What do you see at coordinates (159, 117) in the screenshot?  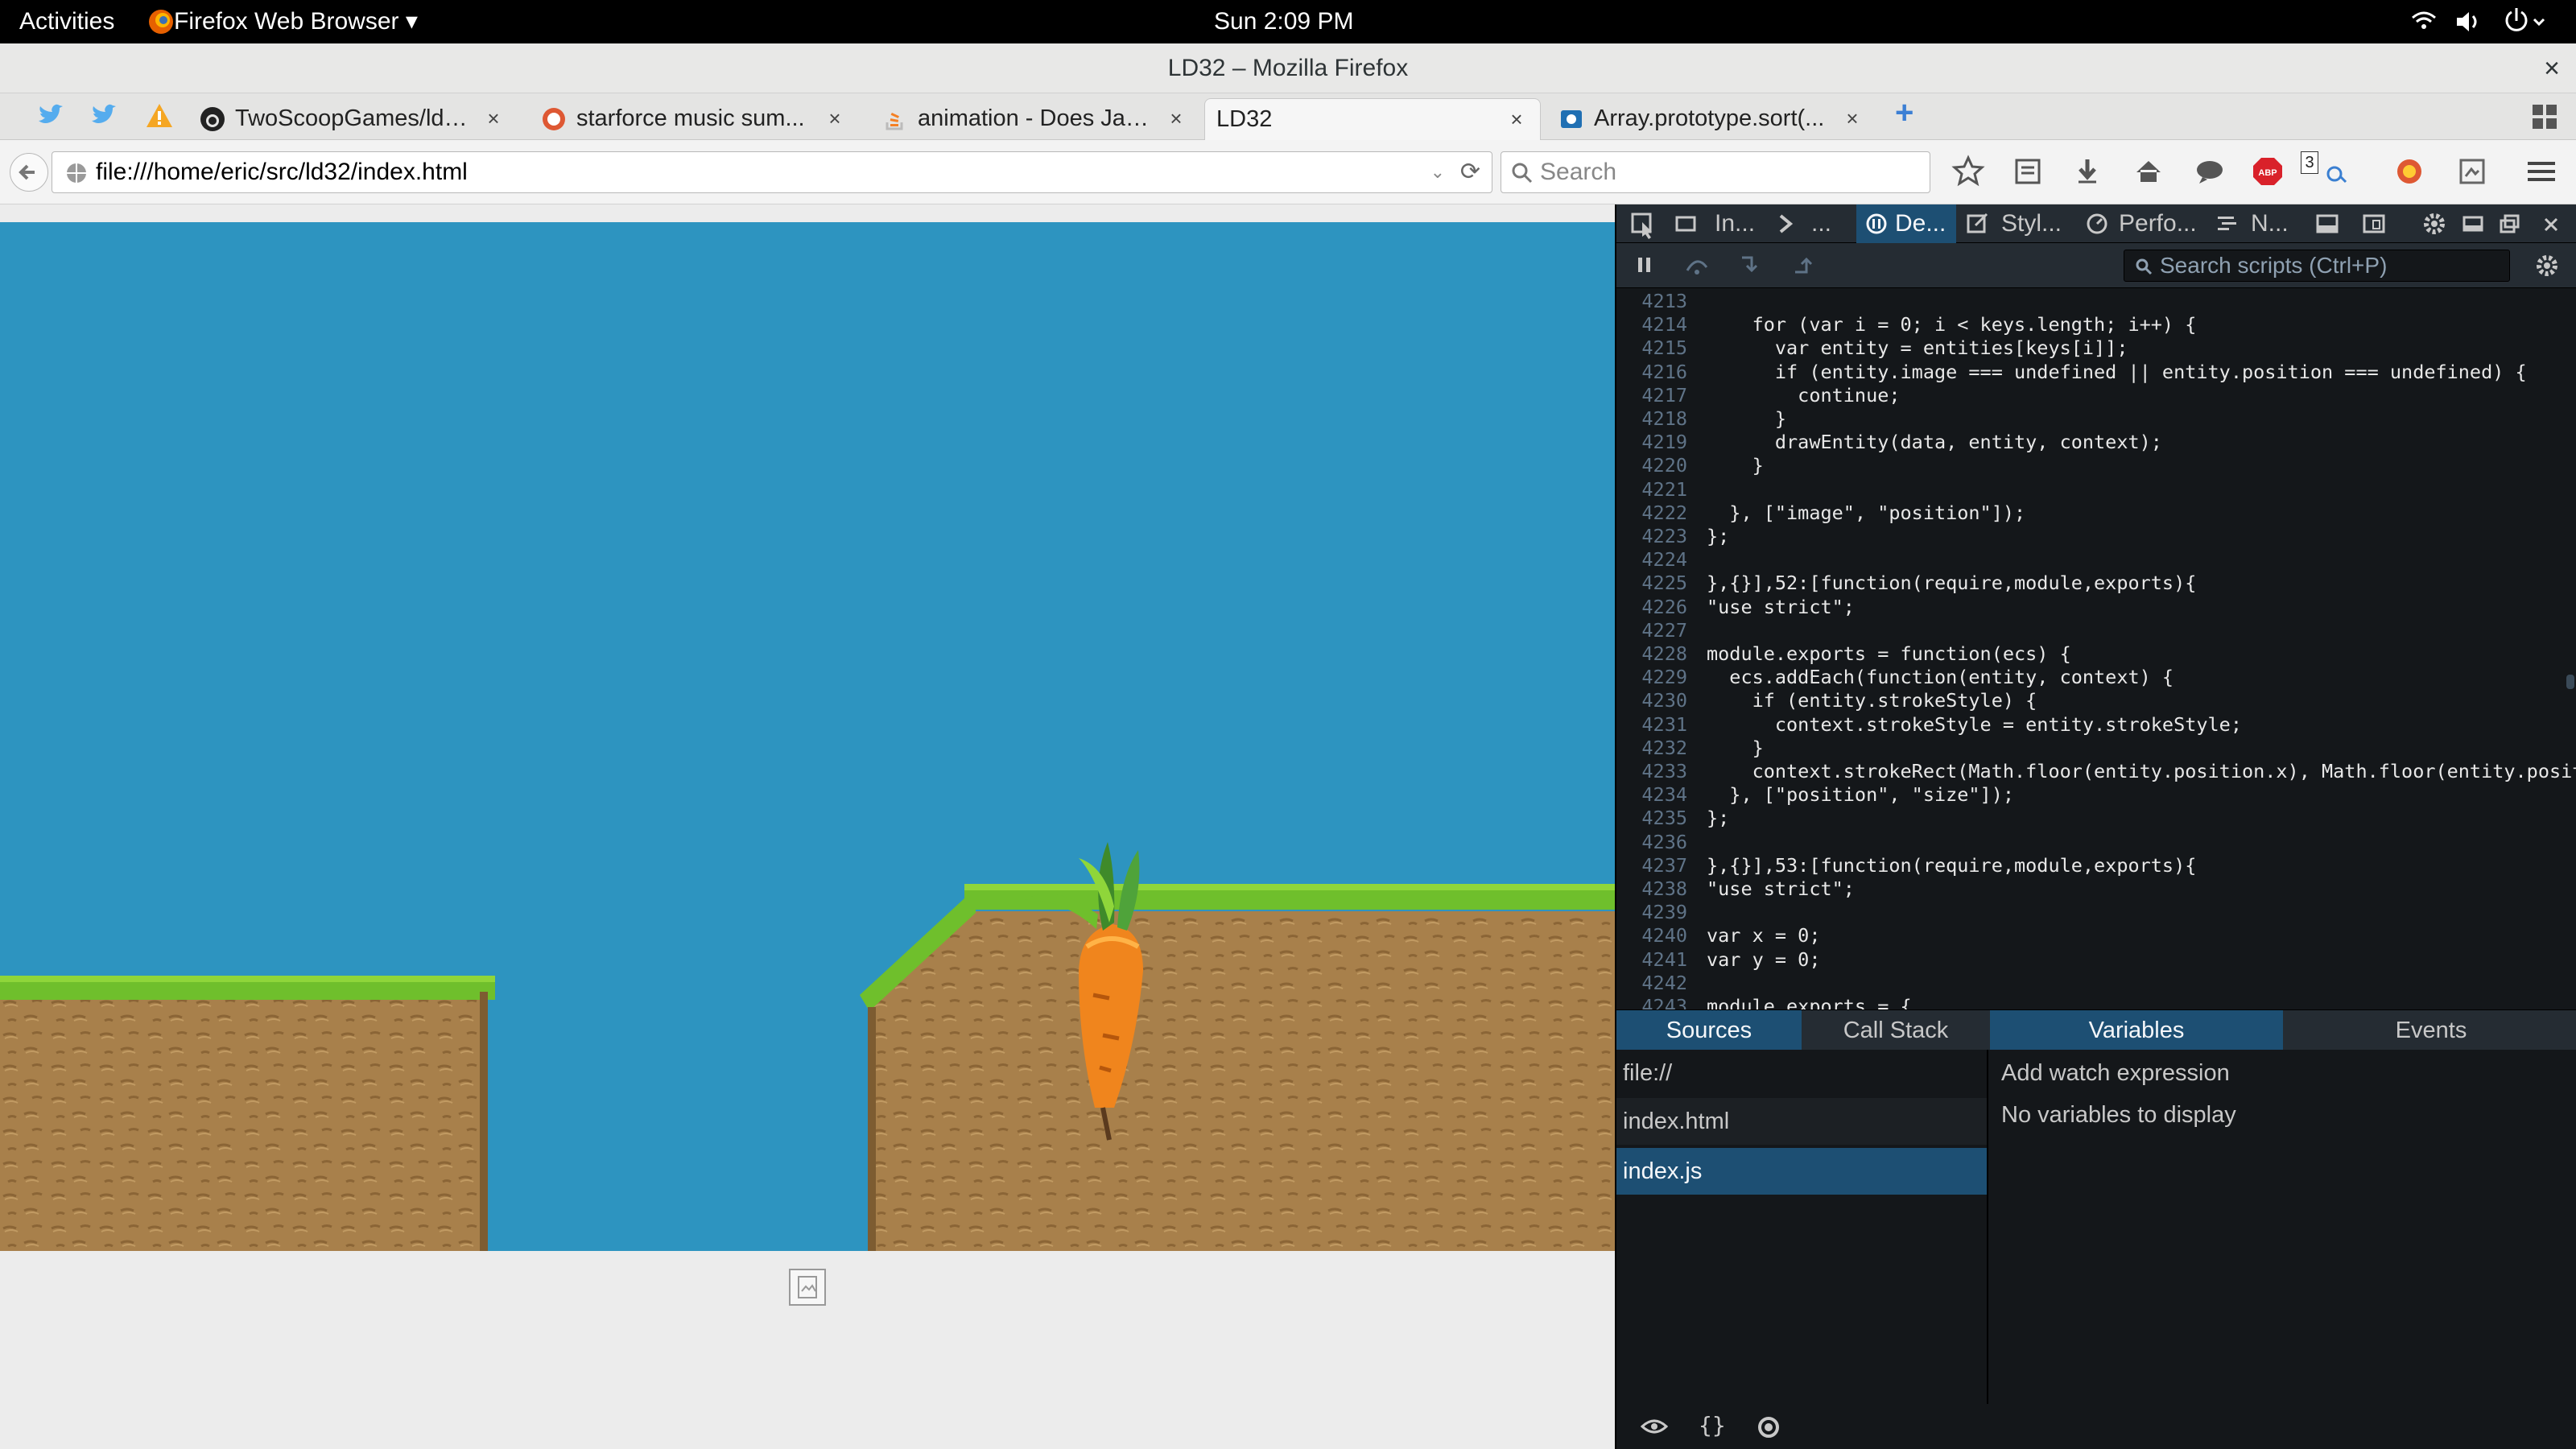 I see `warning-pinned-tab` at bounding box center [159, 117].